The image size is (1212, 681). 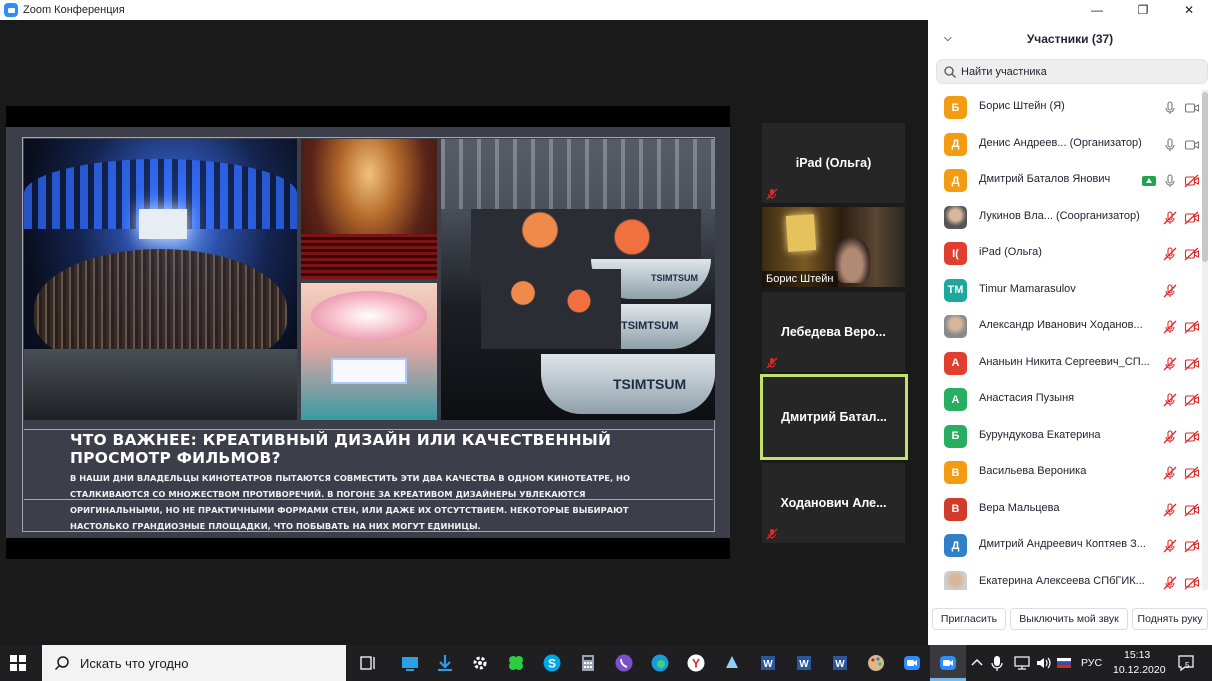 I want to click on downloads-icon, so click(x=445, y=663).